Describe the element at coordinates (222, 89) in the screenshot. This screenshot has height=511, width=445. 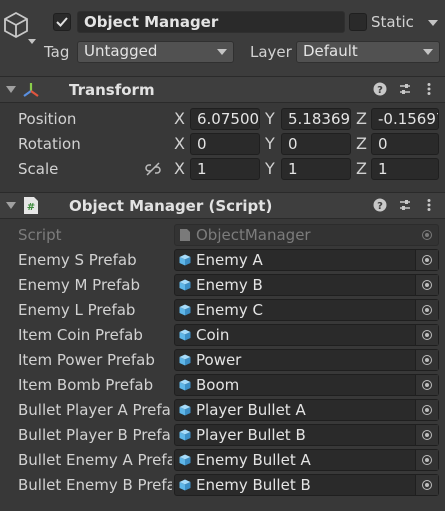
I see `transform-header: Transform ?` at that location.